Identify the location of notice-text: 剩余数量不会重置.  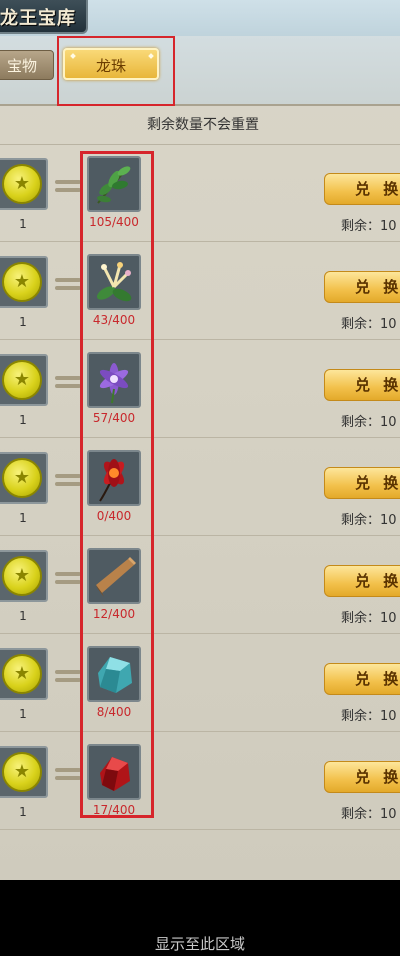
(203, 125).